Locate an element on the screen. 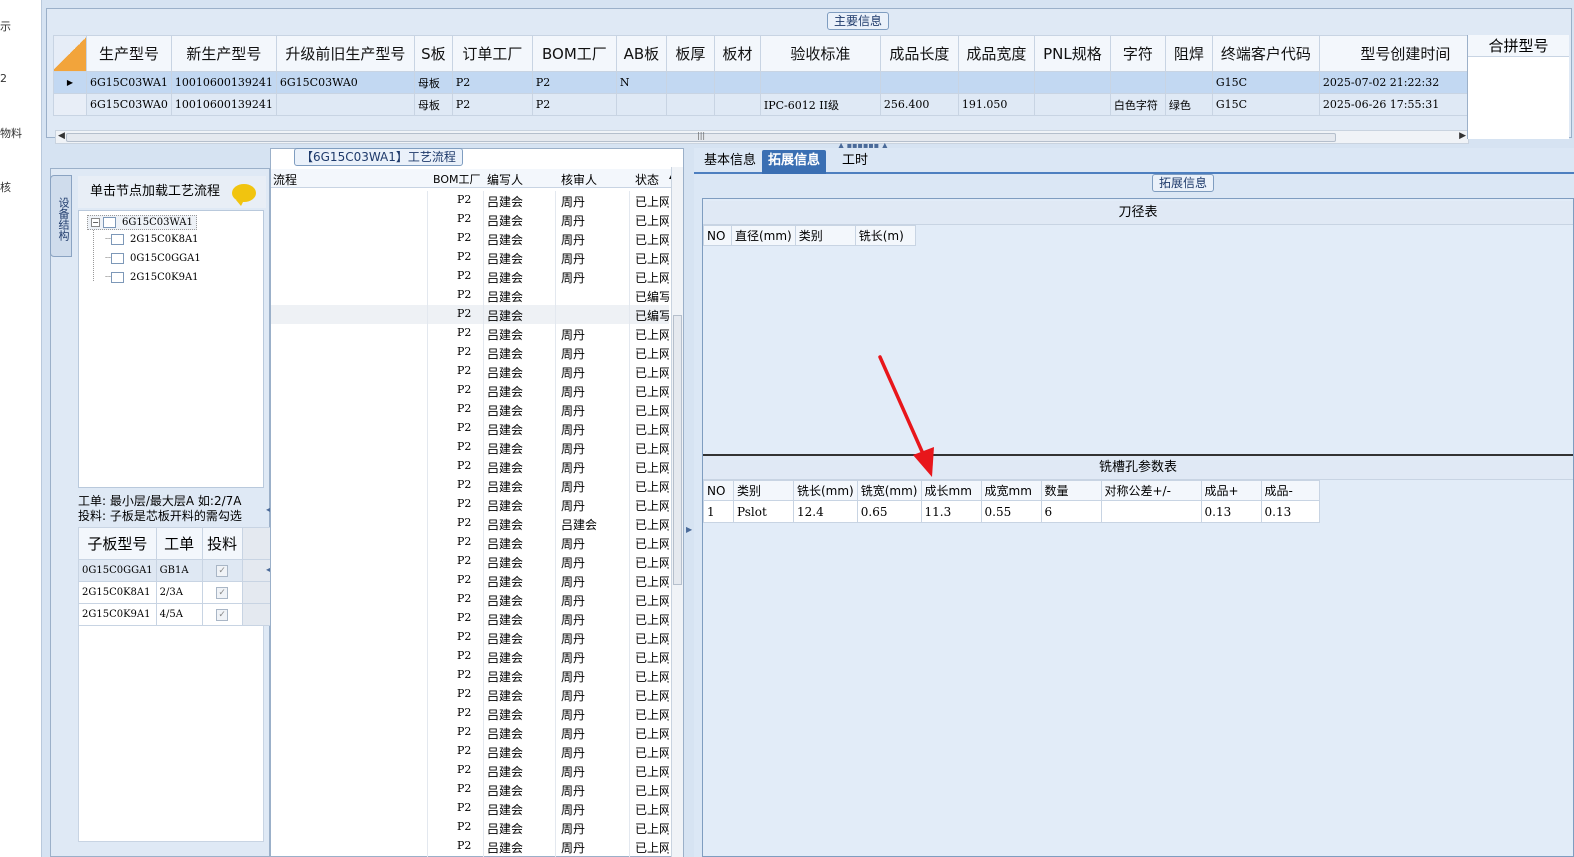  col-header: 阻焊 is located at coordinates (1188, 53).